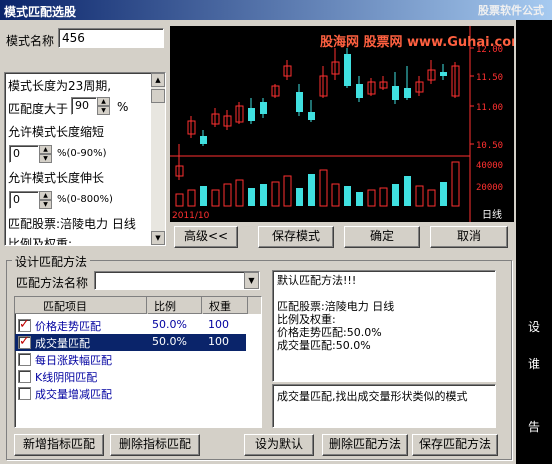 Image resolution: width=552 pixels, height=464 pixels. What do you see at coordinates (24, 200) in the screenshot?
I see `extend-input: 0` at bounding box center [24, 200].